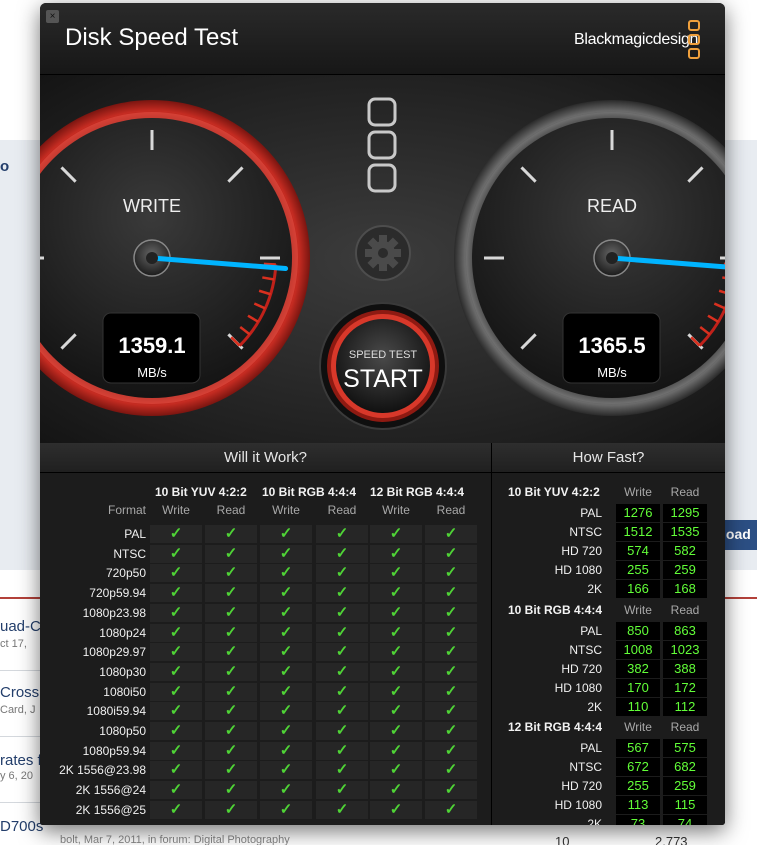 The image size is (757, 845). I want to click on gear-icon, so click(383, 253).